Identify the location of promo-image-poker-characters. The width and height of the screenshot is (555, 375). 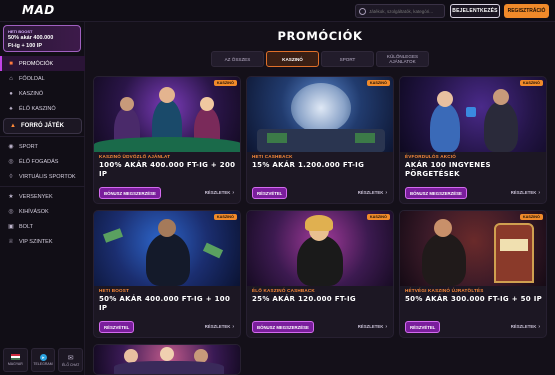
(167, 114).